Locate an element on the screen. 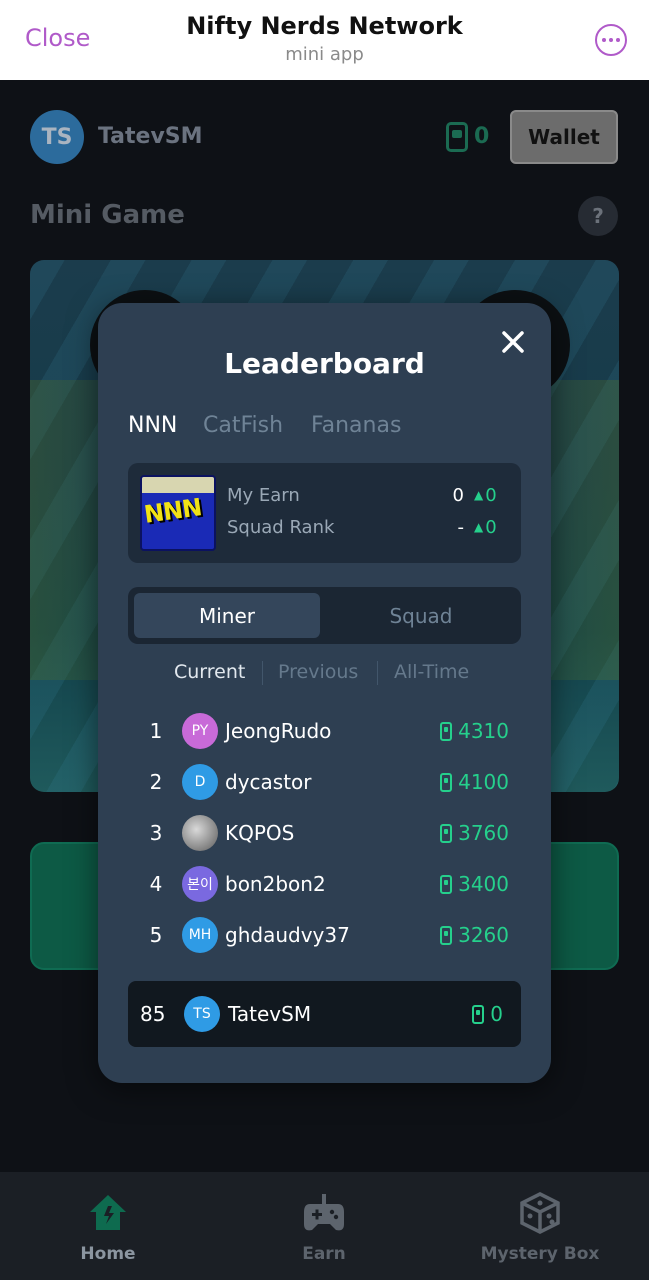 This screenshot has width=649, height=1280. squad-rank-value: - is located at coordinates (461, 527).